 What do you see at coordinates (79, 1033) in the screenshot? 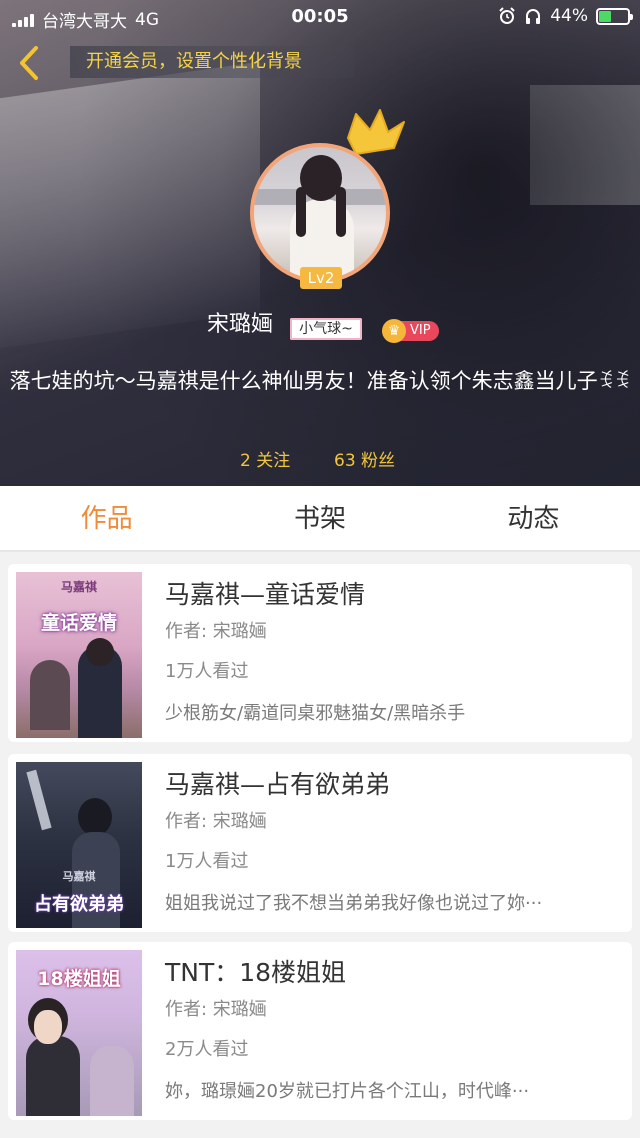
I see `book-cover: 18楼姐姐` at bounding box center [79, 1033].